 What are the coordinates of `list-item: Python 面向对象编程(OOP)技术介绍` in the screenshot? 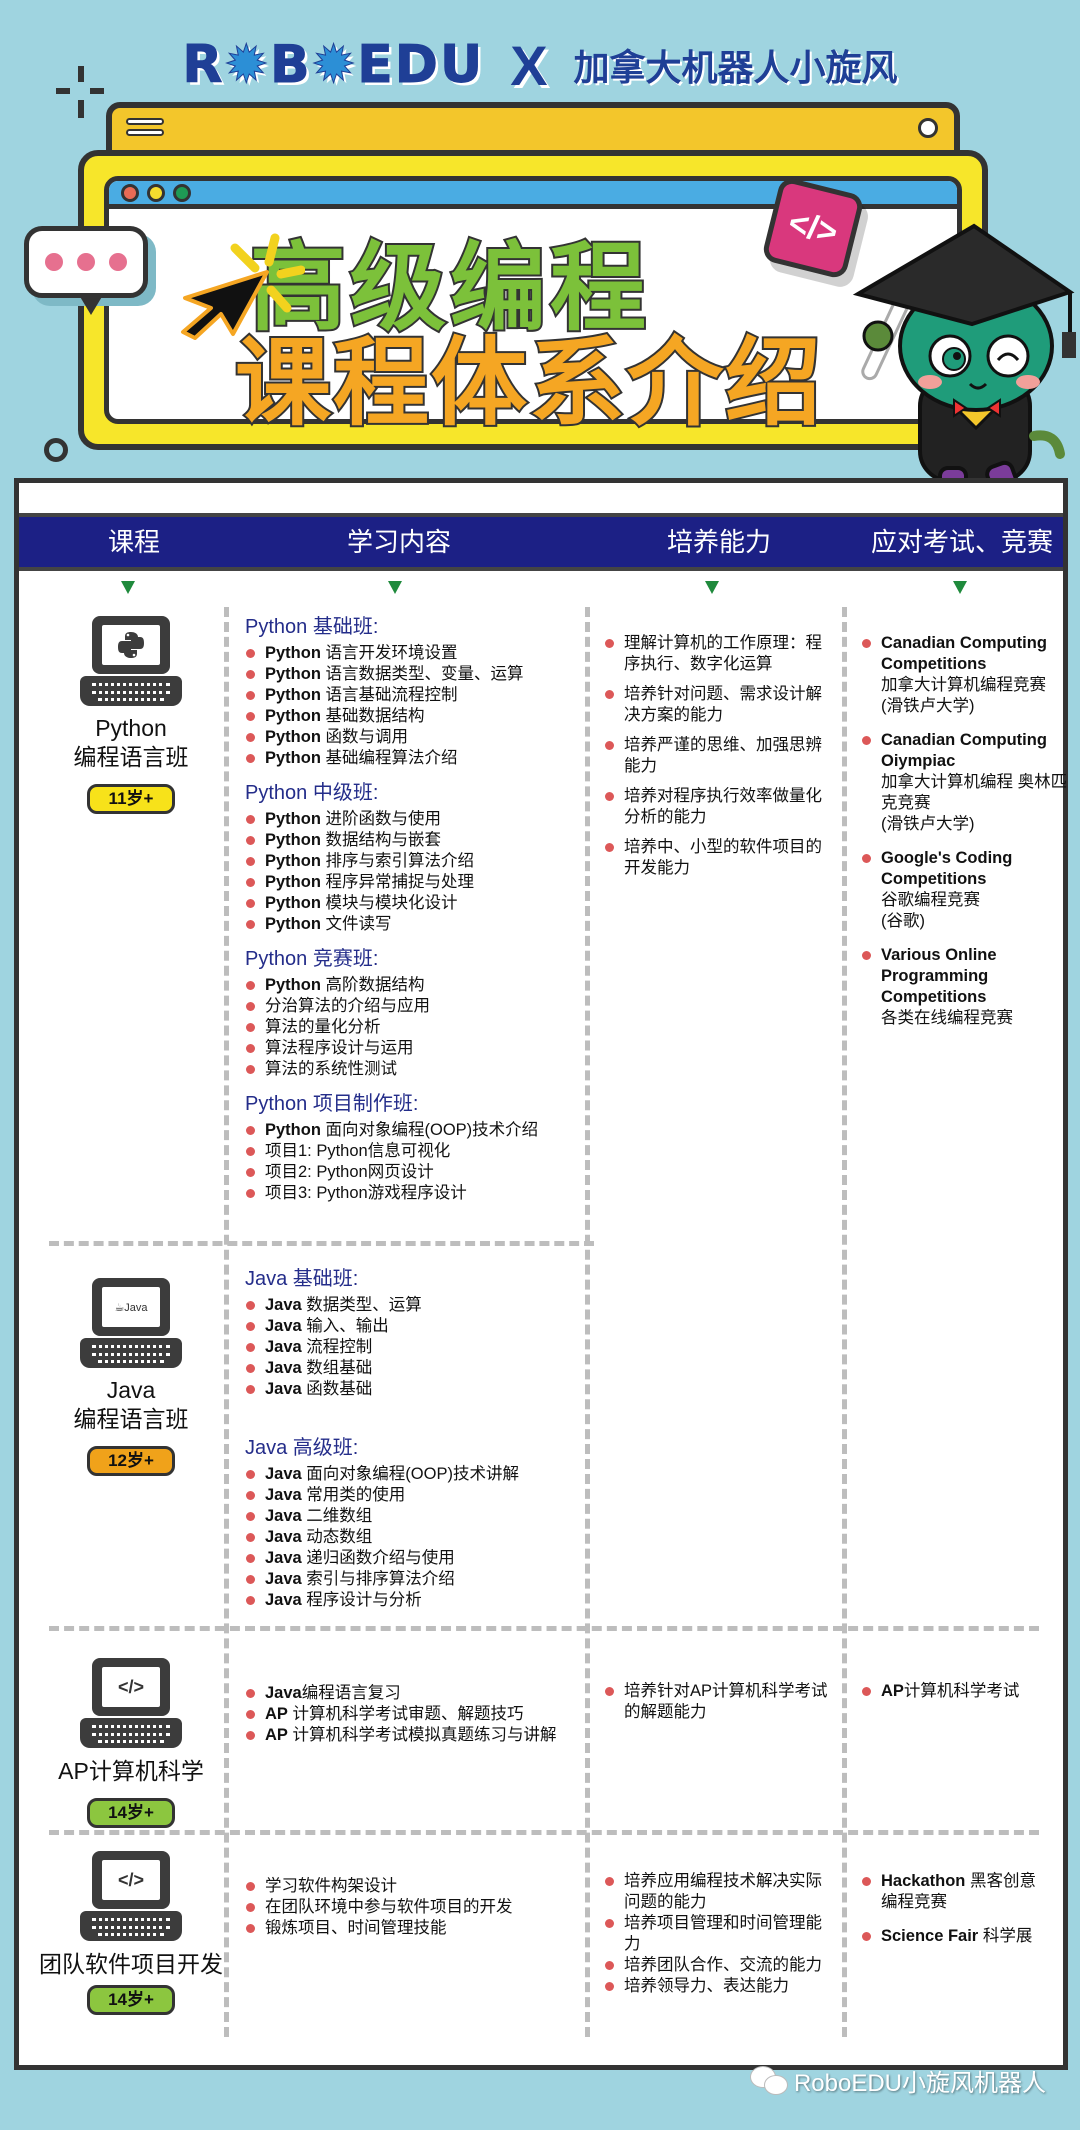 It's located at (415, 1130).